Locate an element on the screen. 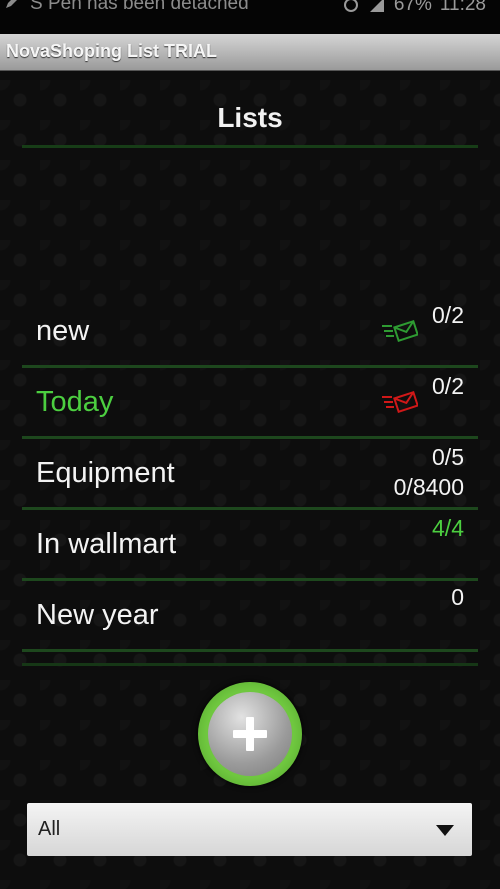 The height and width of the screenshot is (889, 500). add-button-face is located at coordinates (250, 734).